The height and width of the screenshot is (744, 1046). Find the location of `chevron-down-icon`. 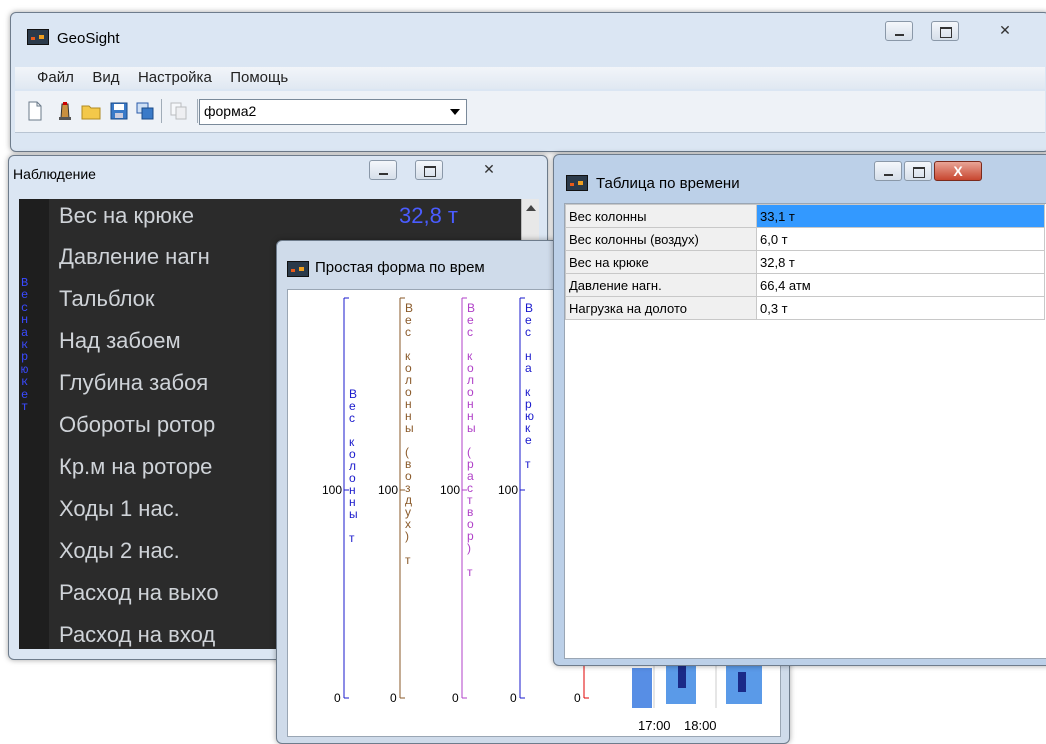

chevron-down-icon is located at coordinates (455, 112).